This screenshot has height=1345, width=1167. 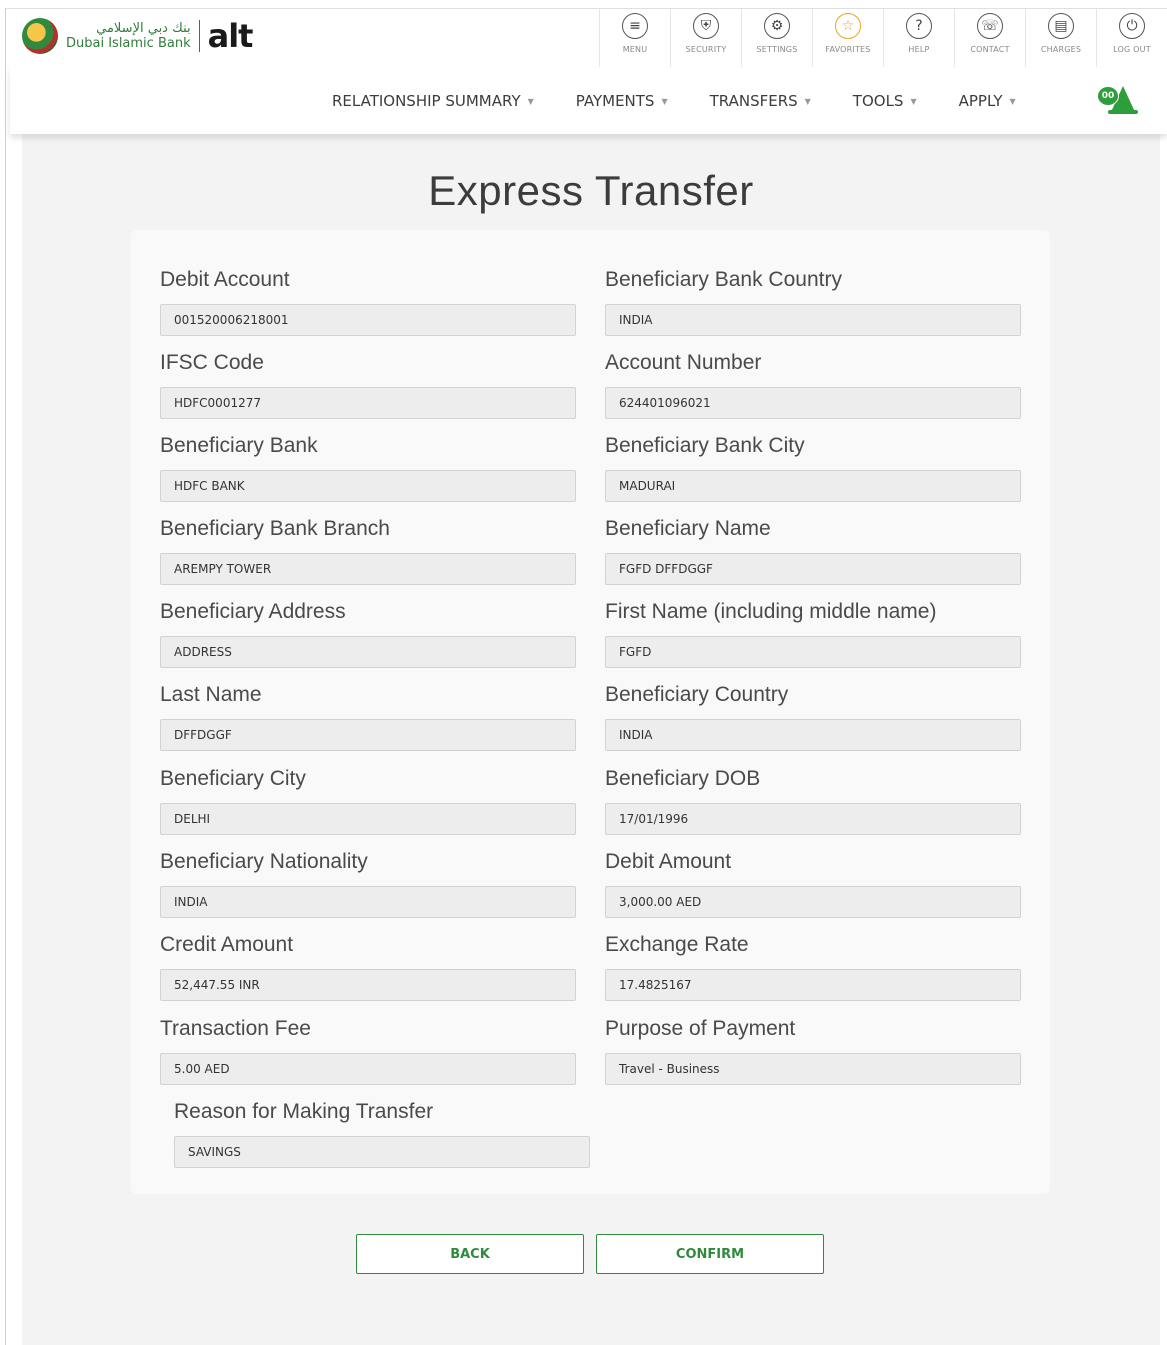 I want to click on charges-button: ▤ CHARGES, so click(x=1060, y=38).